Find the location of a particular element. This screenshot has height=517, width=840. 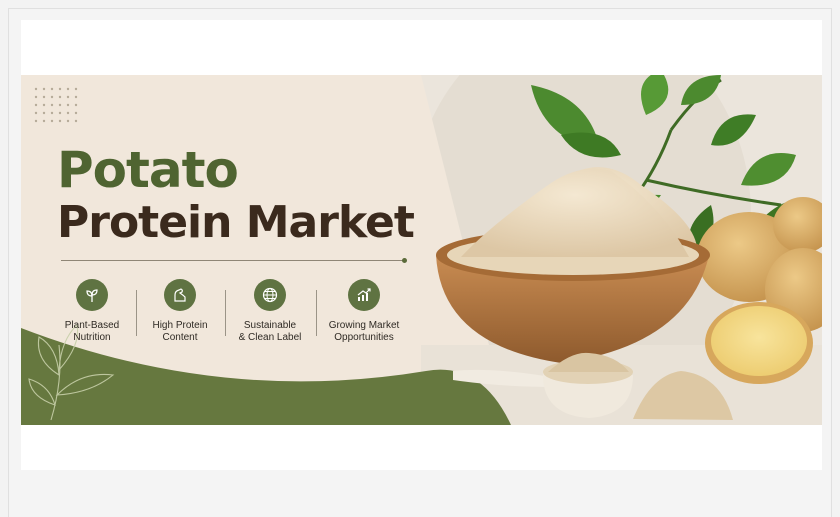

title-divider is located at coordinates (233, 260).